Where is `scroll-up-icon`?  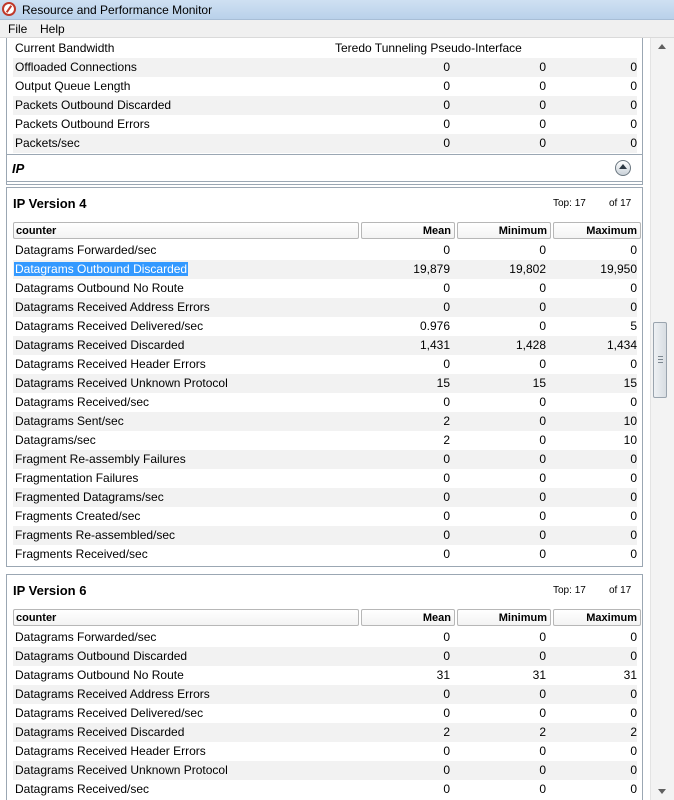
scroll-up-icon is located at coordinates (662, 46).